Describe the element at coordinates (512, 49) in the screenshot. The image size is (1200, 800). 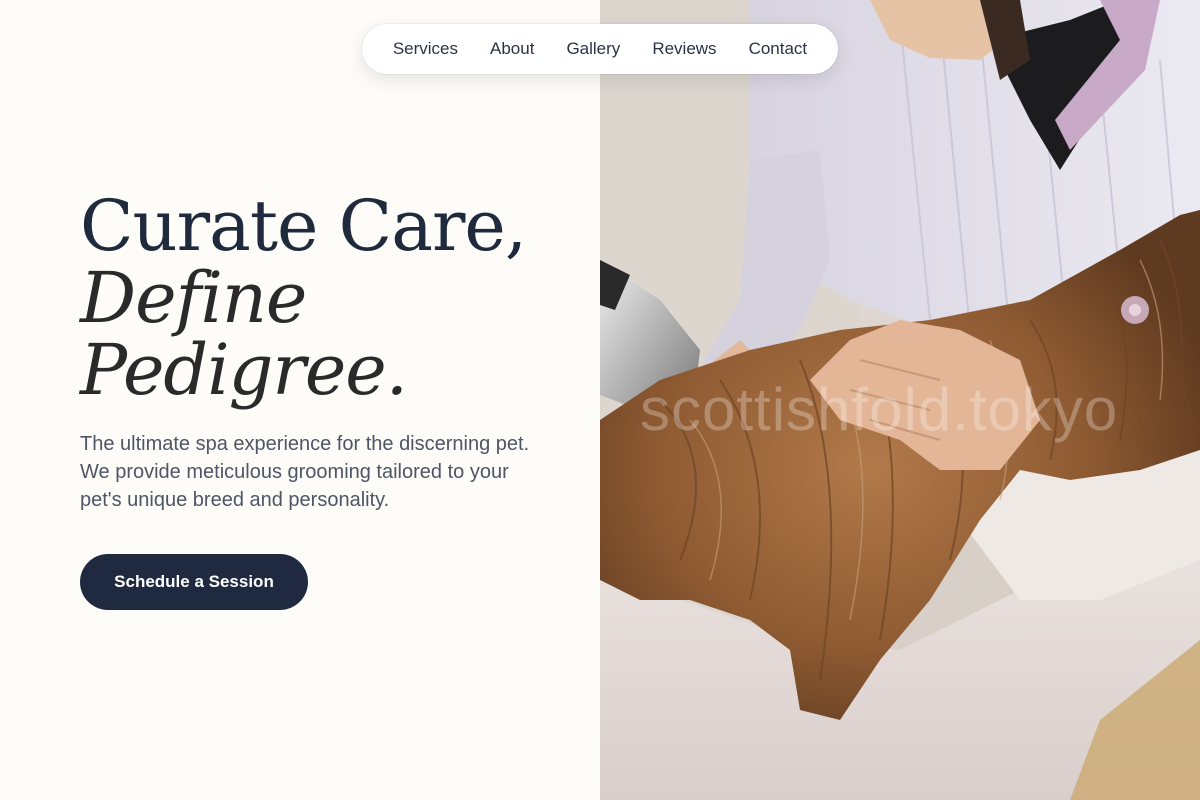
I see `nav-item-about: About` at that location.